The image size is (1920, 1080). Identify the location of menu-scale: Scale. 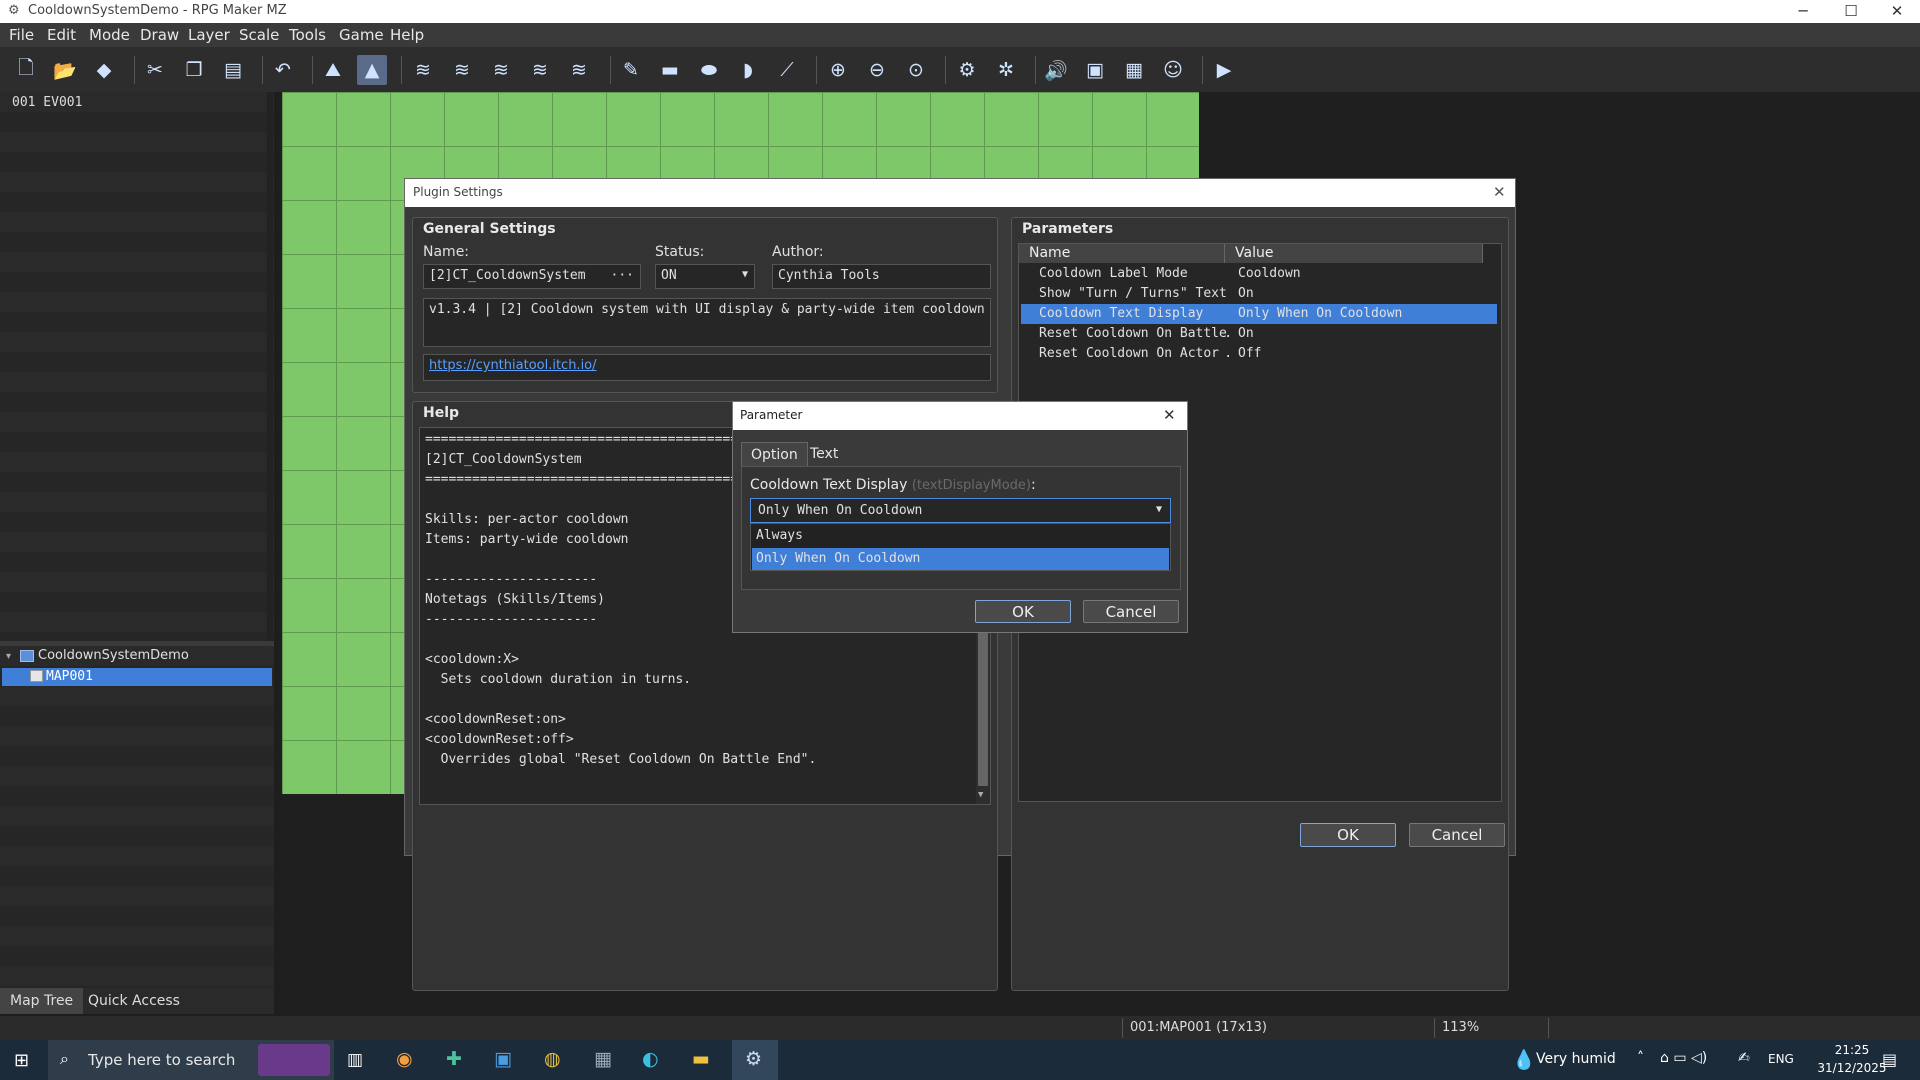
(259, 35).